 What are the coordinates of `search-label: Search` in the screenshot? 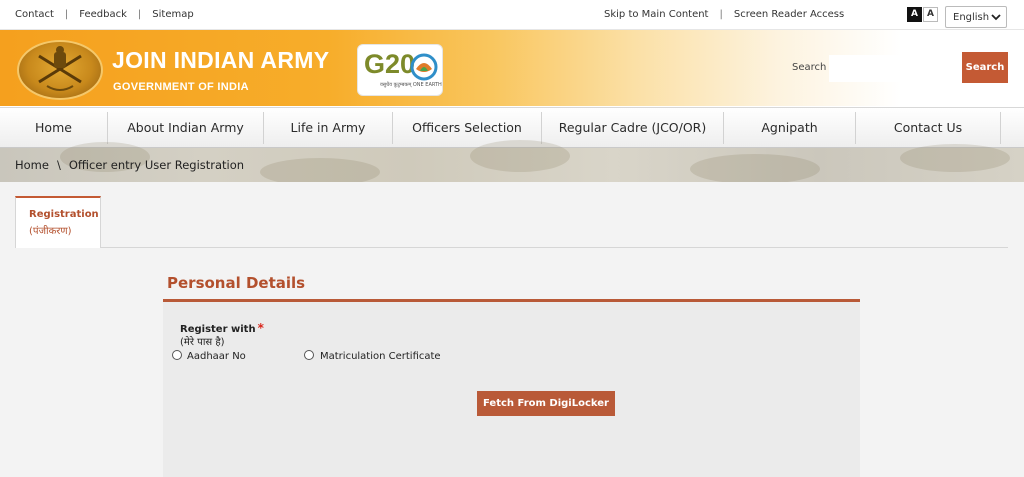 It's located at (809, 67).